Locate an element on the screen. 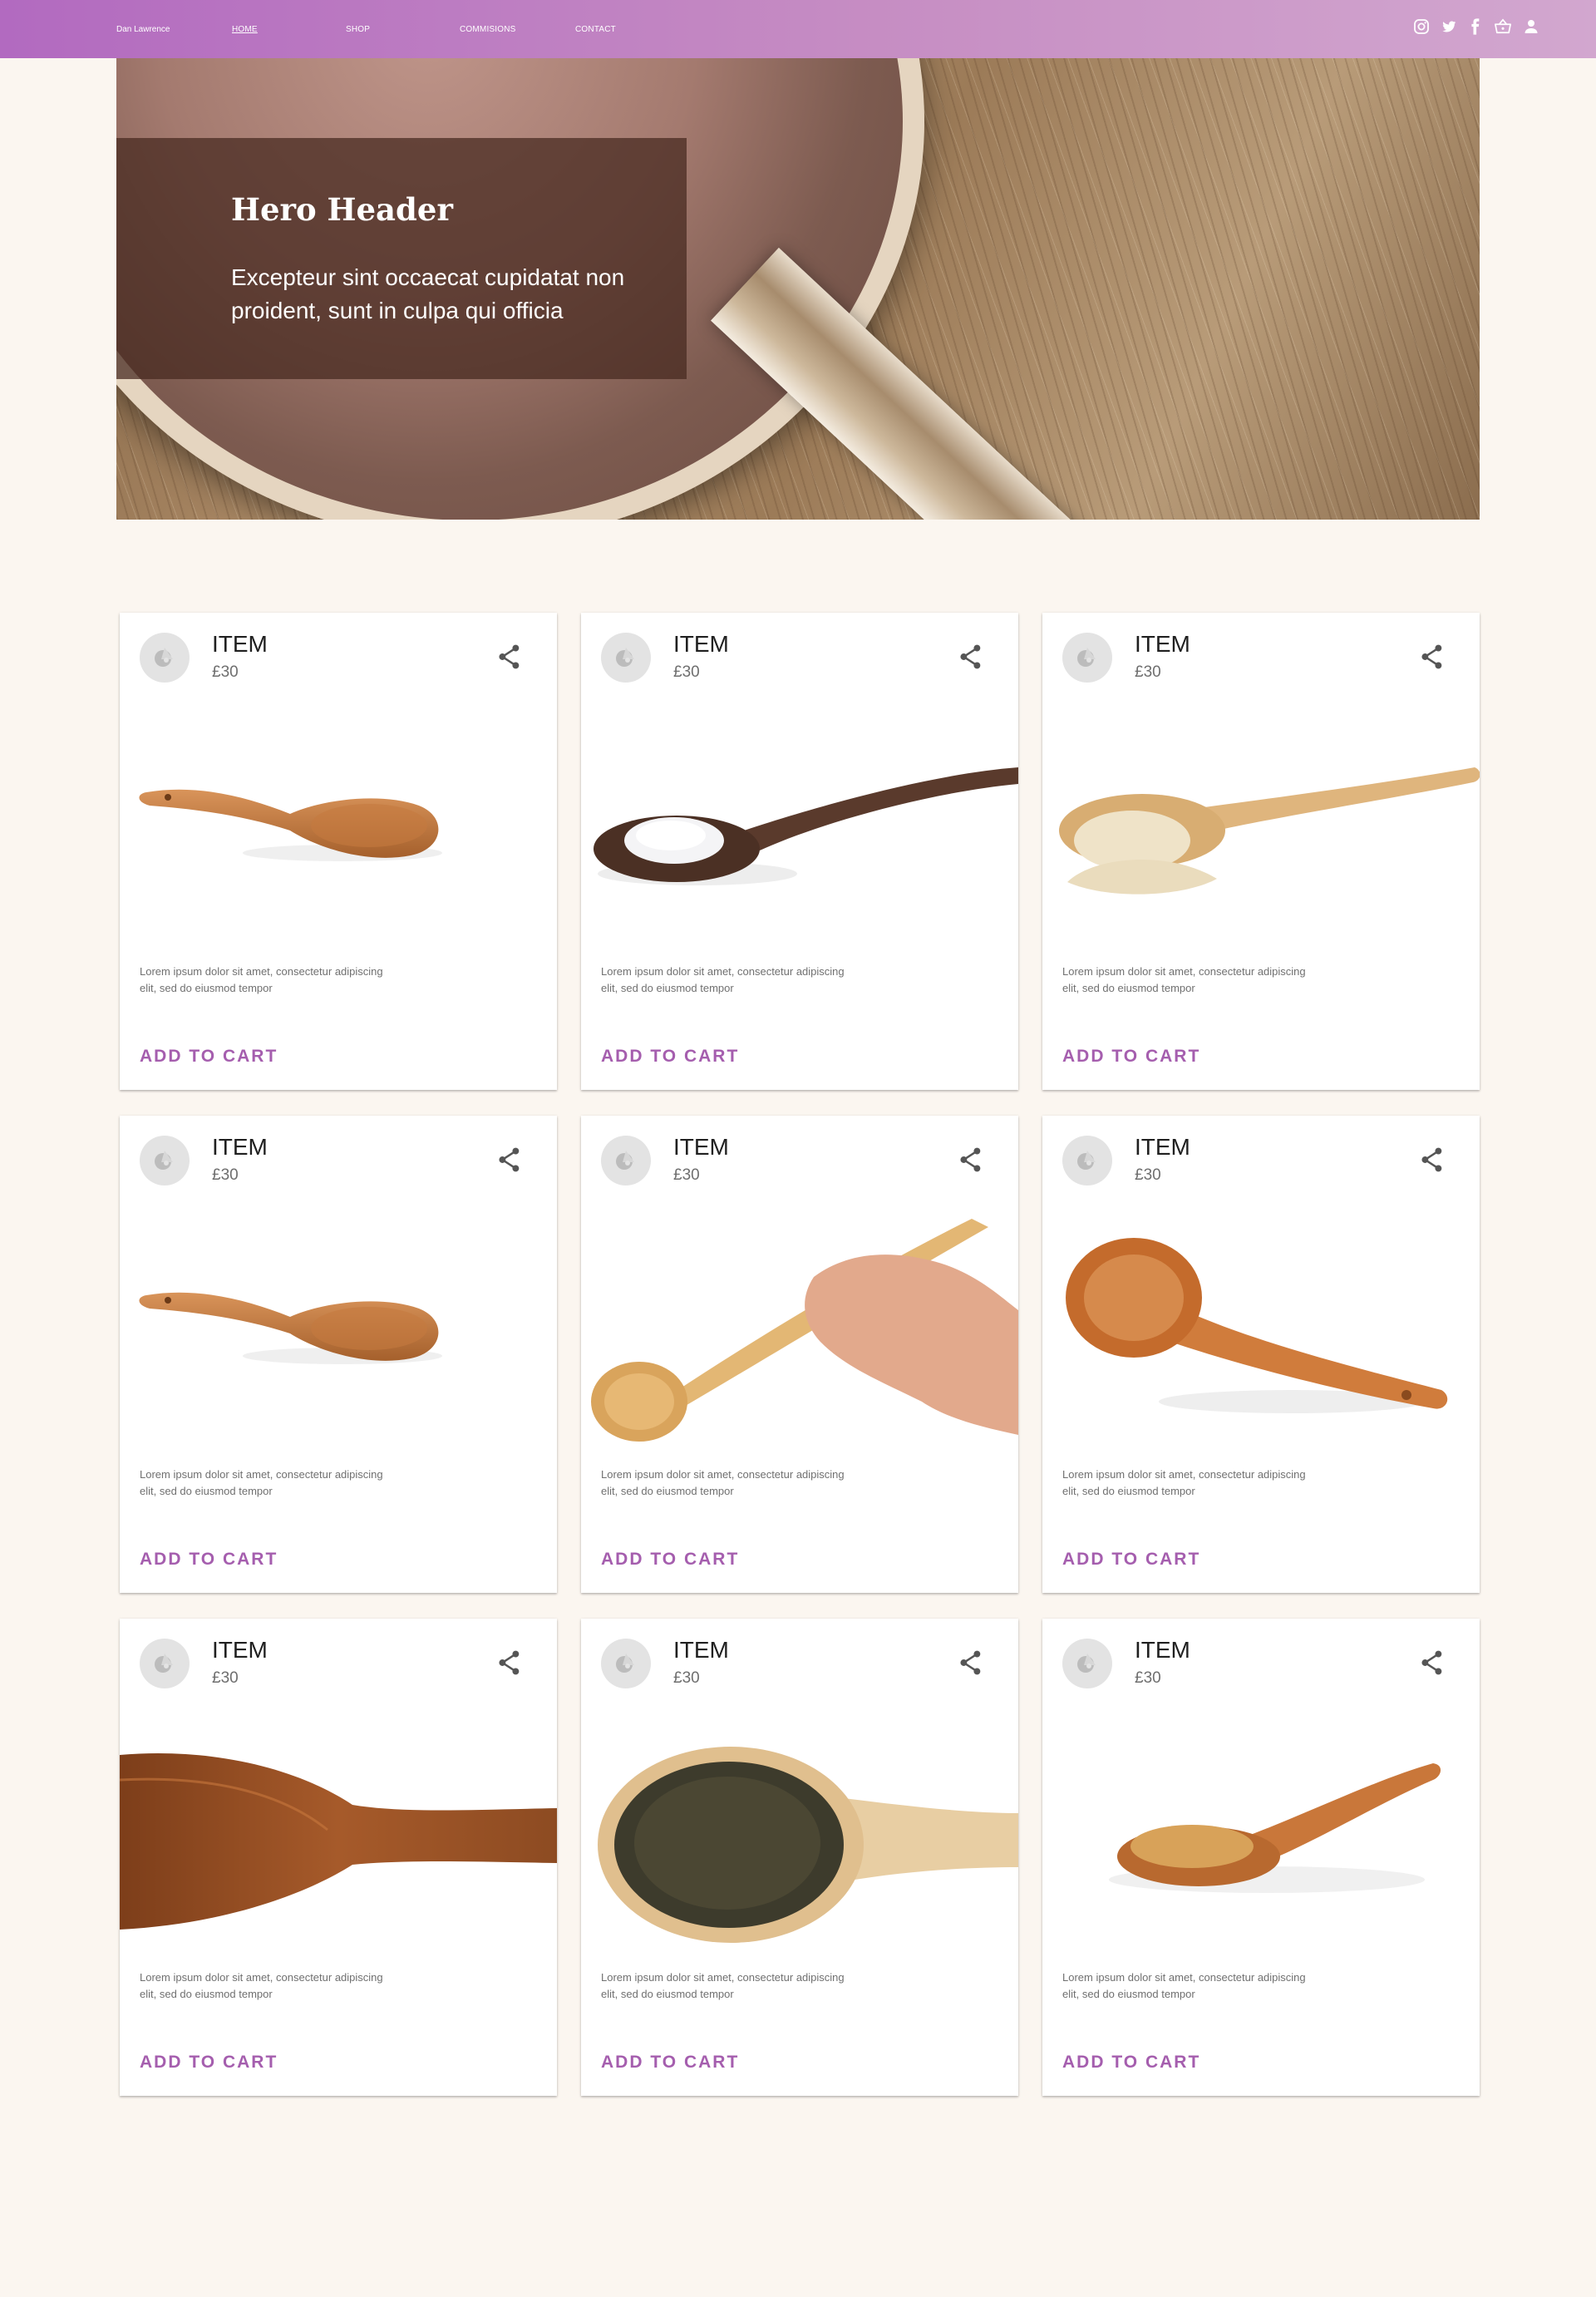  wooden-spoon-closeup-image is located at coordinates (338, 1842).